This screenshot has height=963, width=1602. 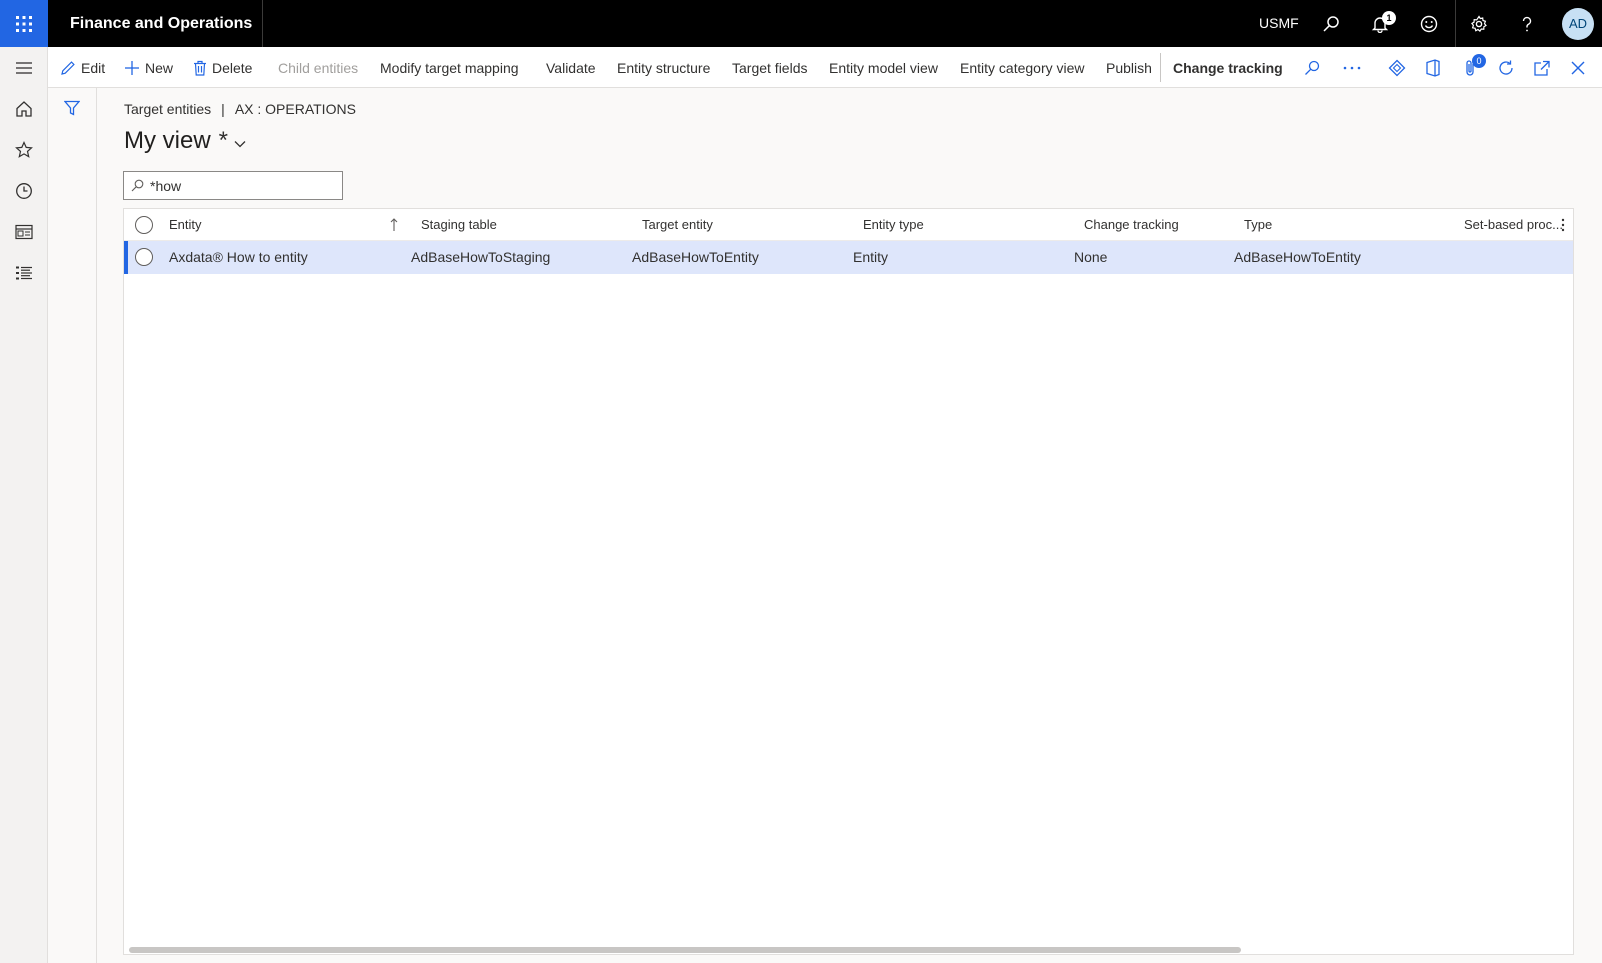 I want to click on show-filters-button, so click(x=72, y=108).